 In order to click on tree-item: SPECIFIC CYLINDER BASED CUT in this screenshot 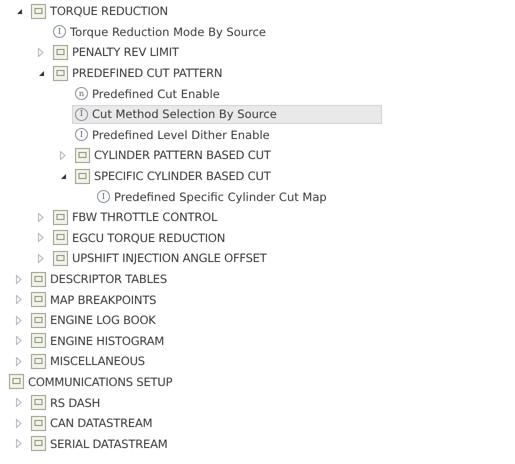, I will do `click(173, 176)`.